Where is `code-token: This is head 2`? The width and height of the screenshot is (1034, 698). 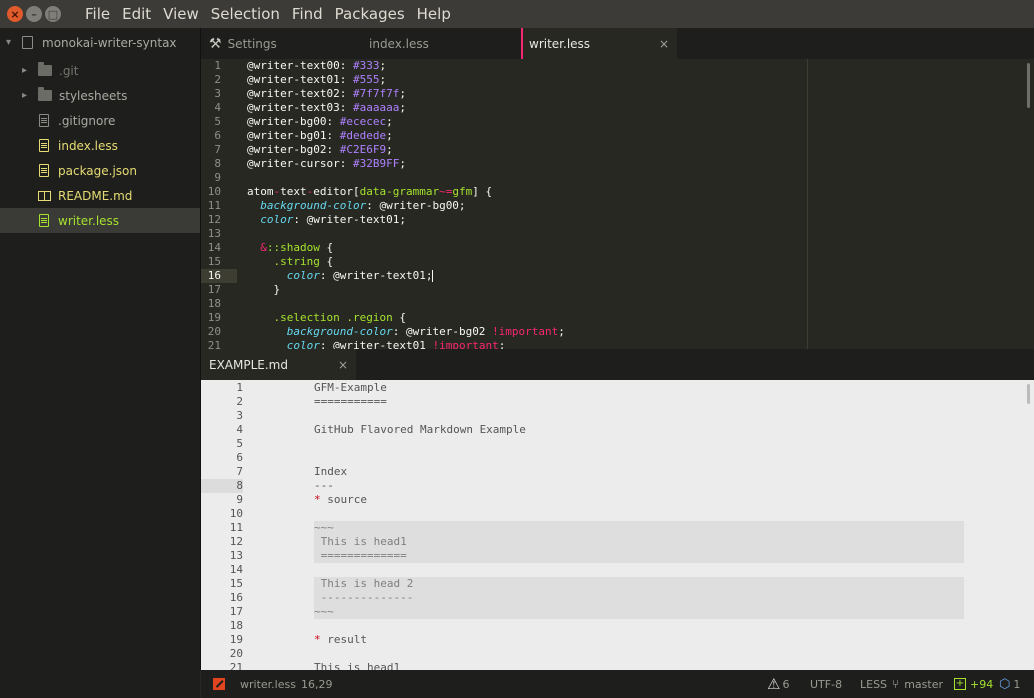 code-token: This is head 2 is located at coordinates (364, 583).